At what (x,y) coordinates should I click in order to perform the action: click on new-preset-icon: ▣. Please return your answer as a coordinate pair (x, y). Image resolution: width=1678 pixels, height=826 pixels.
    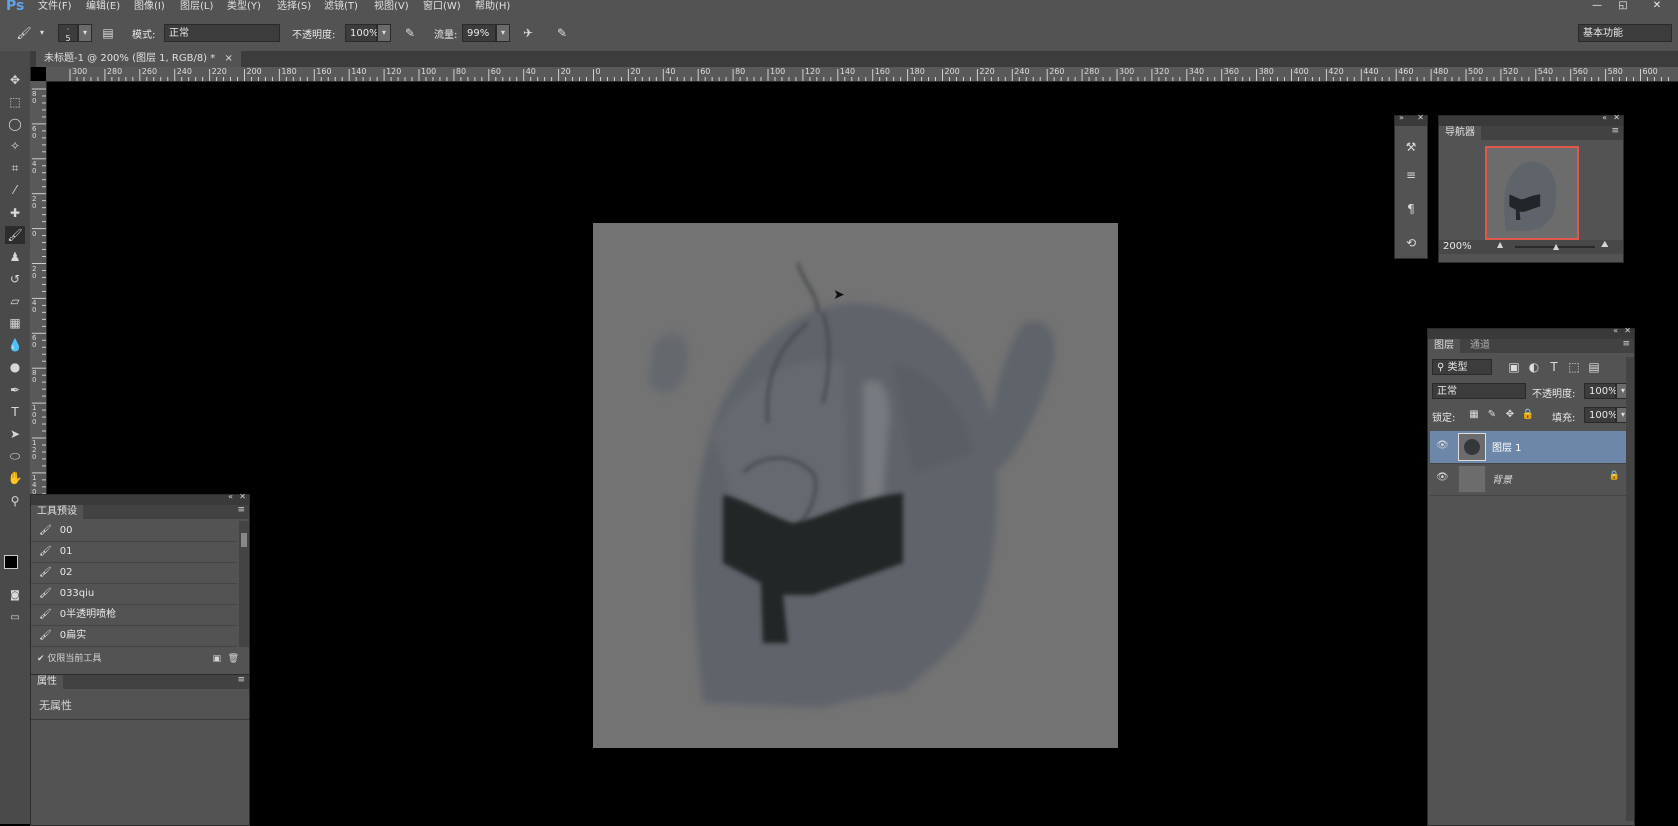
    Looking at the image, I should click on (216, 659).